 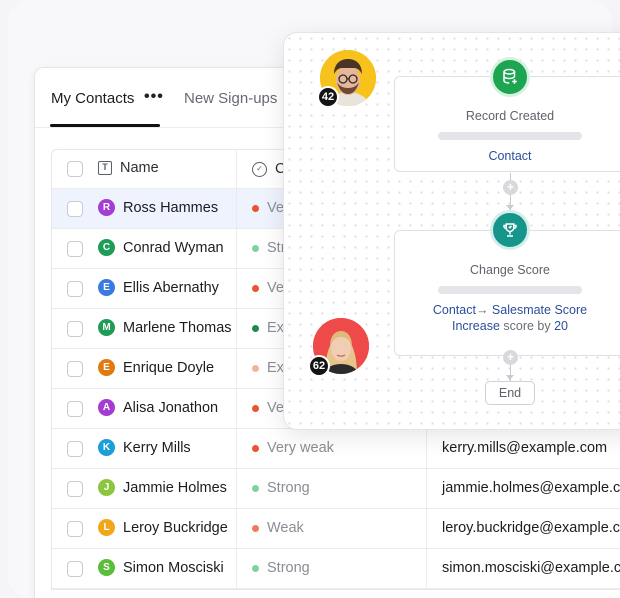 What do you see at coordinates (171, 407) in the screenshot?
I see `contact-name: Alisa Jonathon` at bounding box center [171, 407].